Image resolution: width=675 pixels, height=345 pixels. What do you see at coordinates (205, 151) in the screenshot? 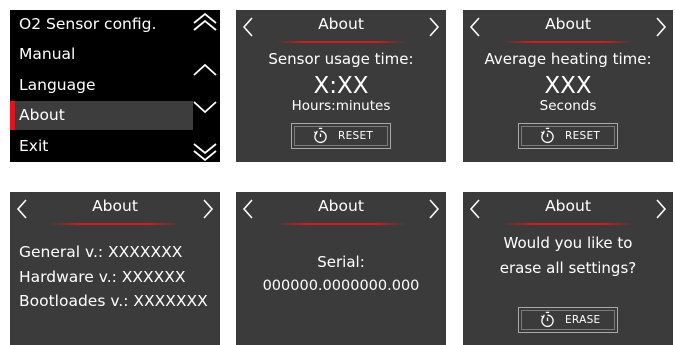
I see `double-chevron-down-icon` at bounding box center [205, 151].